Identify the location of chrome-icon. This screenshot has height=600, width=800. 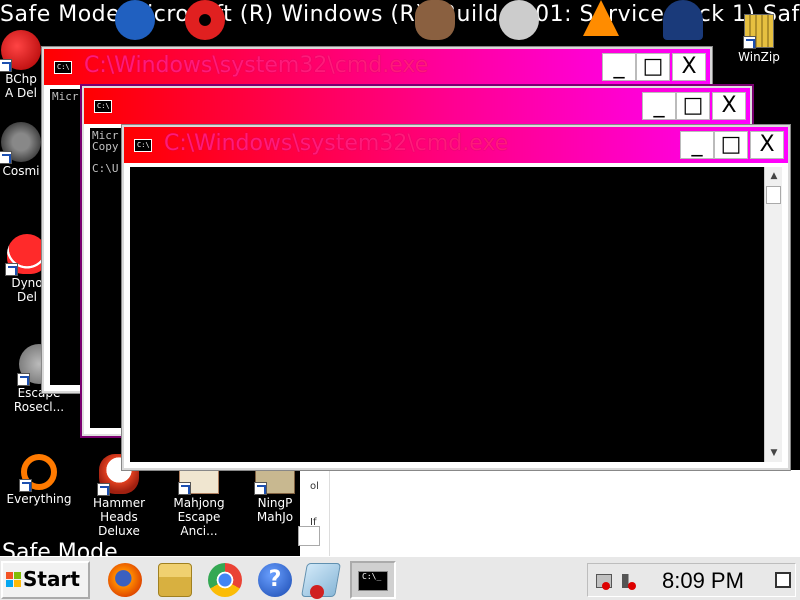
(225, 580).